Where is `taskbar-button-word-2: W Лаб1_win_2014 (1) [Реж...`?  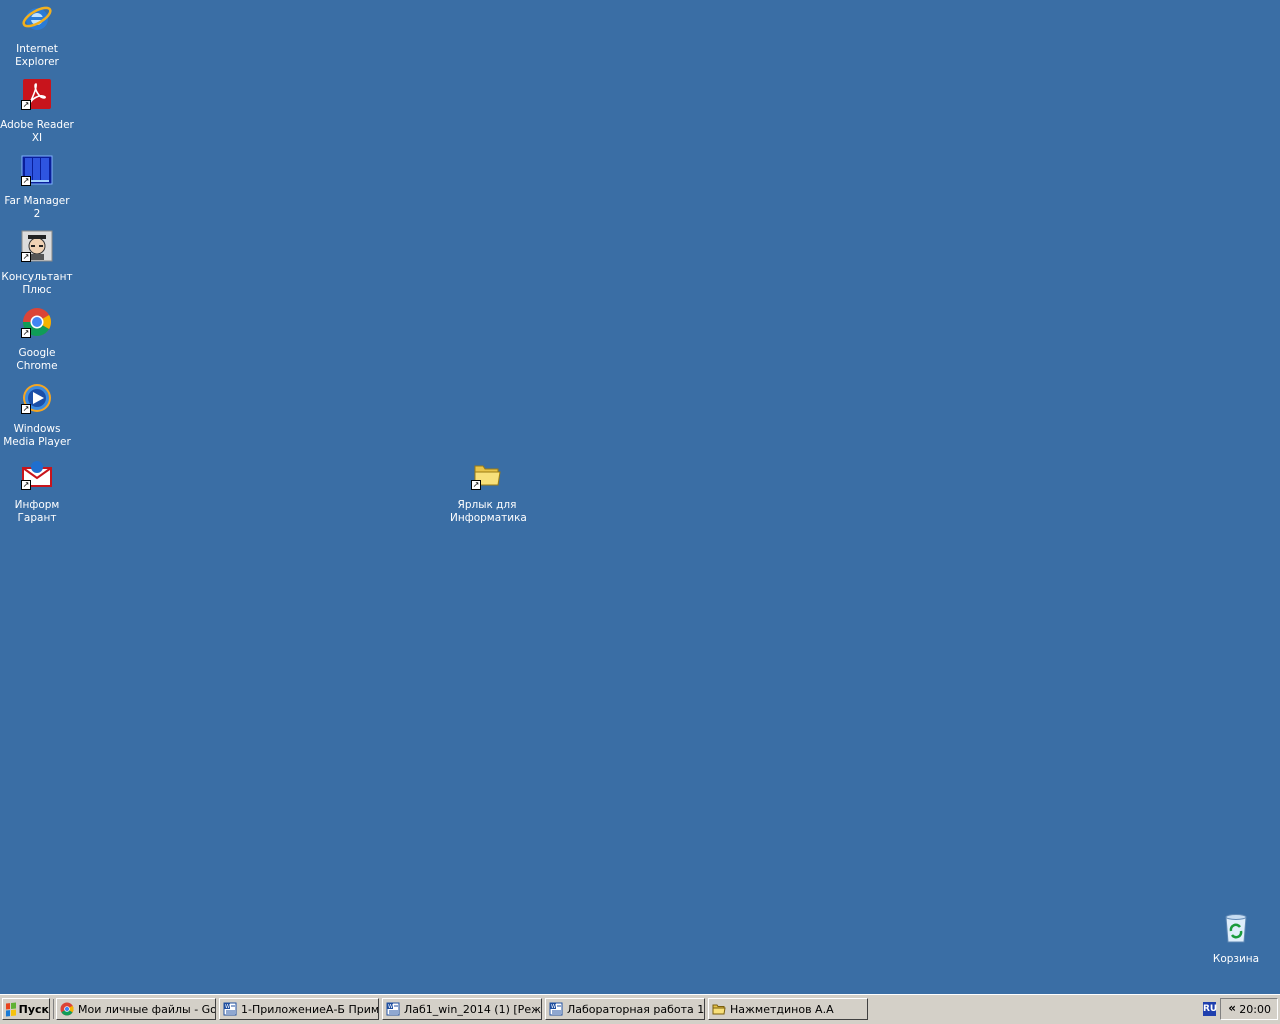
taskbar-button-word-2: W Лаб1_win_2014 (1) [Реж... is located at coordinates (462, 1009).